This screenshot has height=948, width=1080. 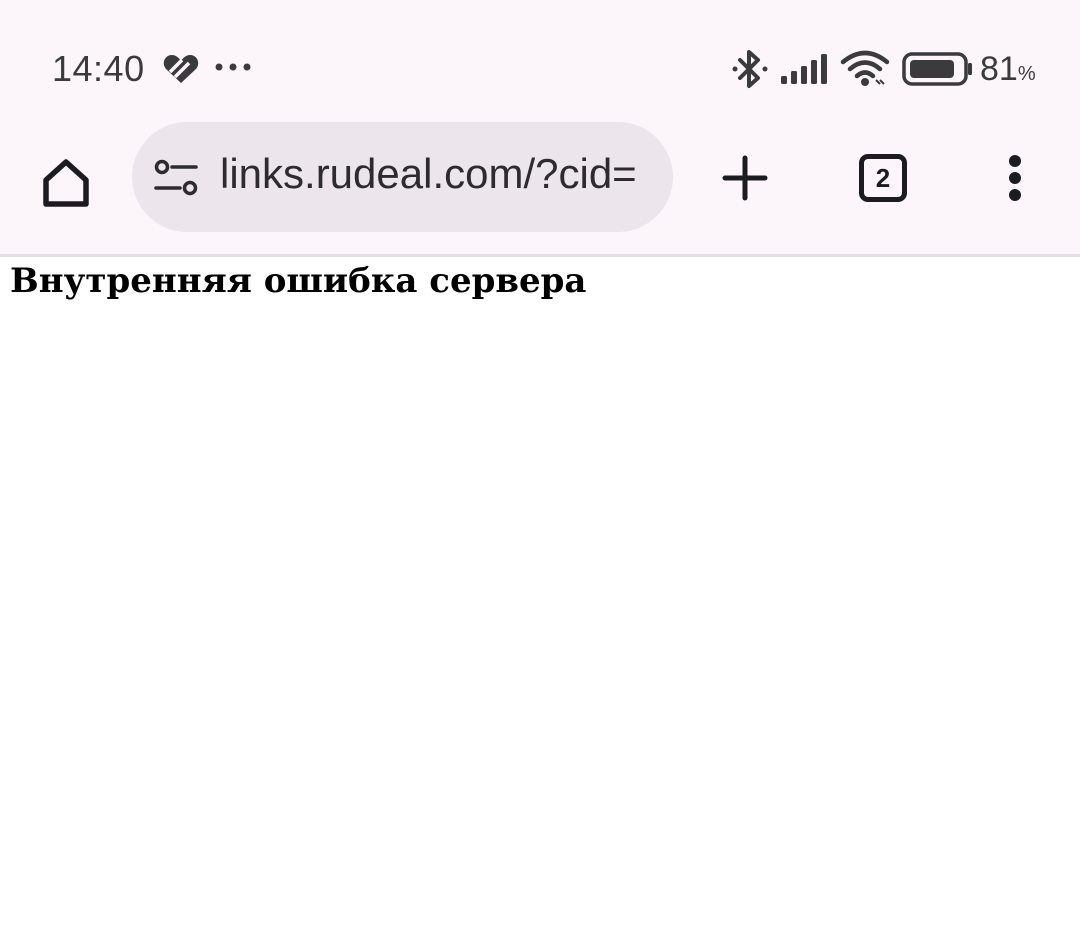 I want to click on status-bar: 14:40 81%, so click(x=540, y=61).